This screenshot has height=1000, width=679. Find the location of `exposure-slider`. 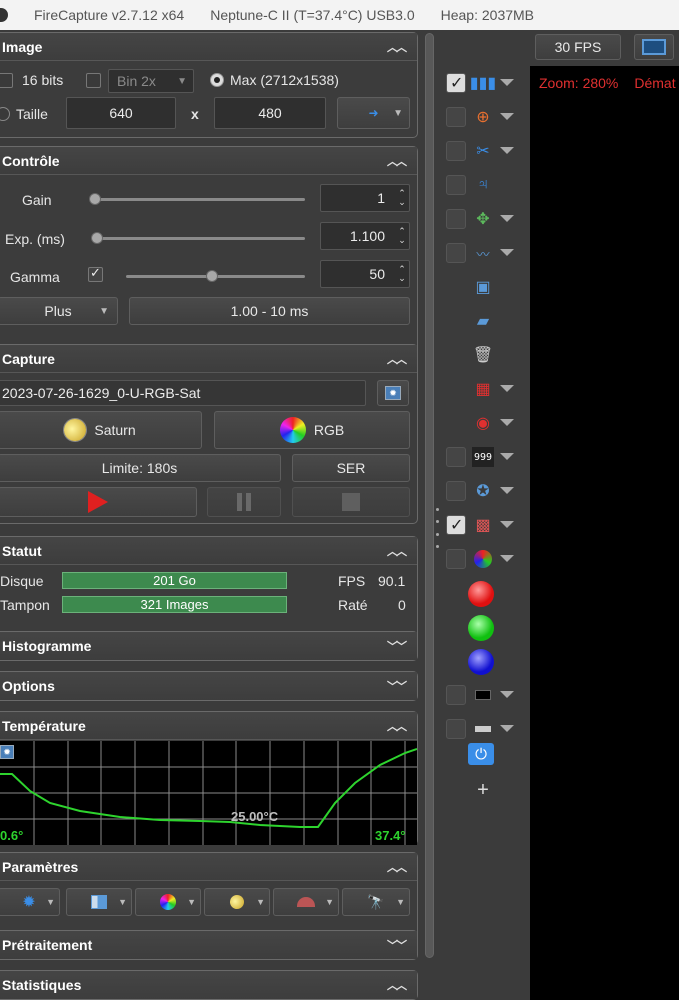

exposure-slider is located at coordinates (200, 238).